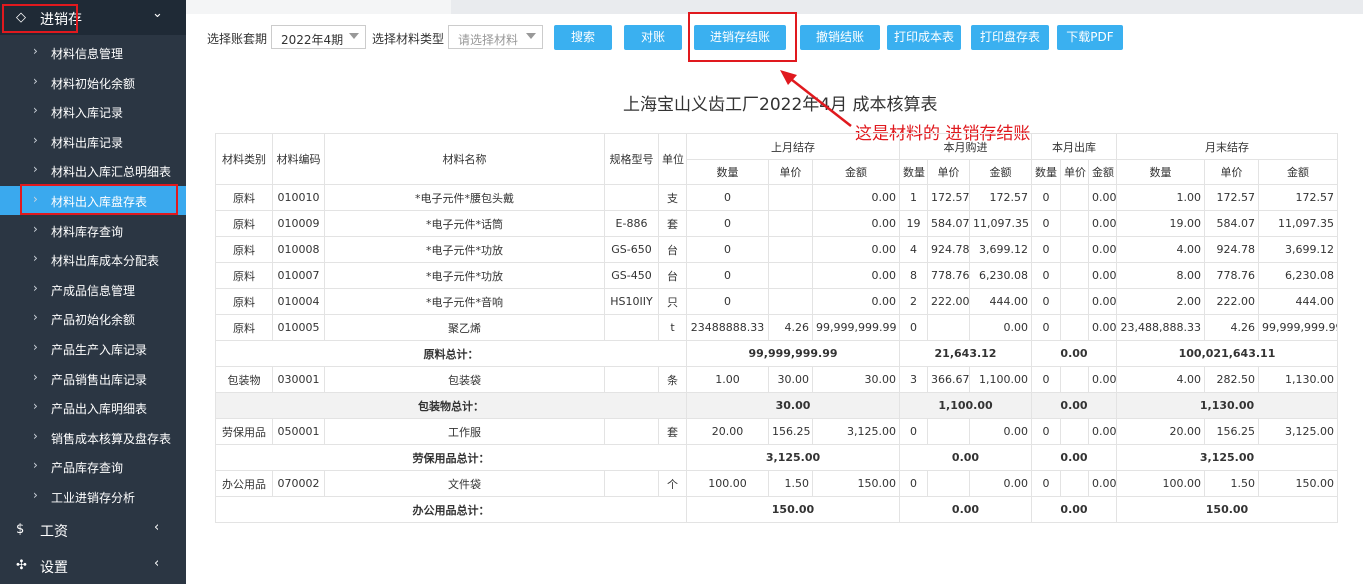 The height and width of the screenshot is (584, 1363). What do you see at coordinates (93, 530) in the screenshot?
I see `menu-salary: $ 工资 ‹` at bounding box center [93, 530].